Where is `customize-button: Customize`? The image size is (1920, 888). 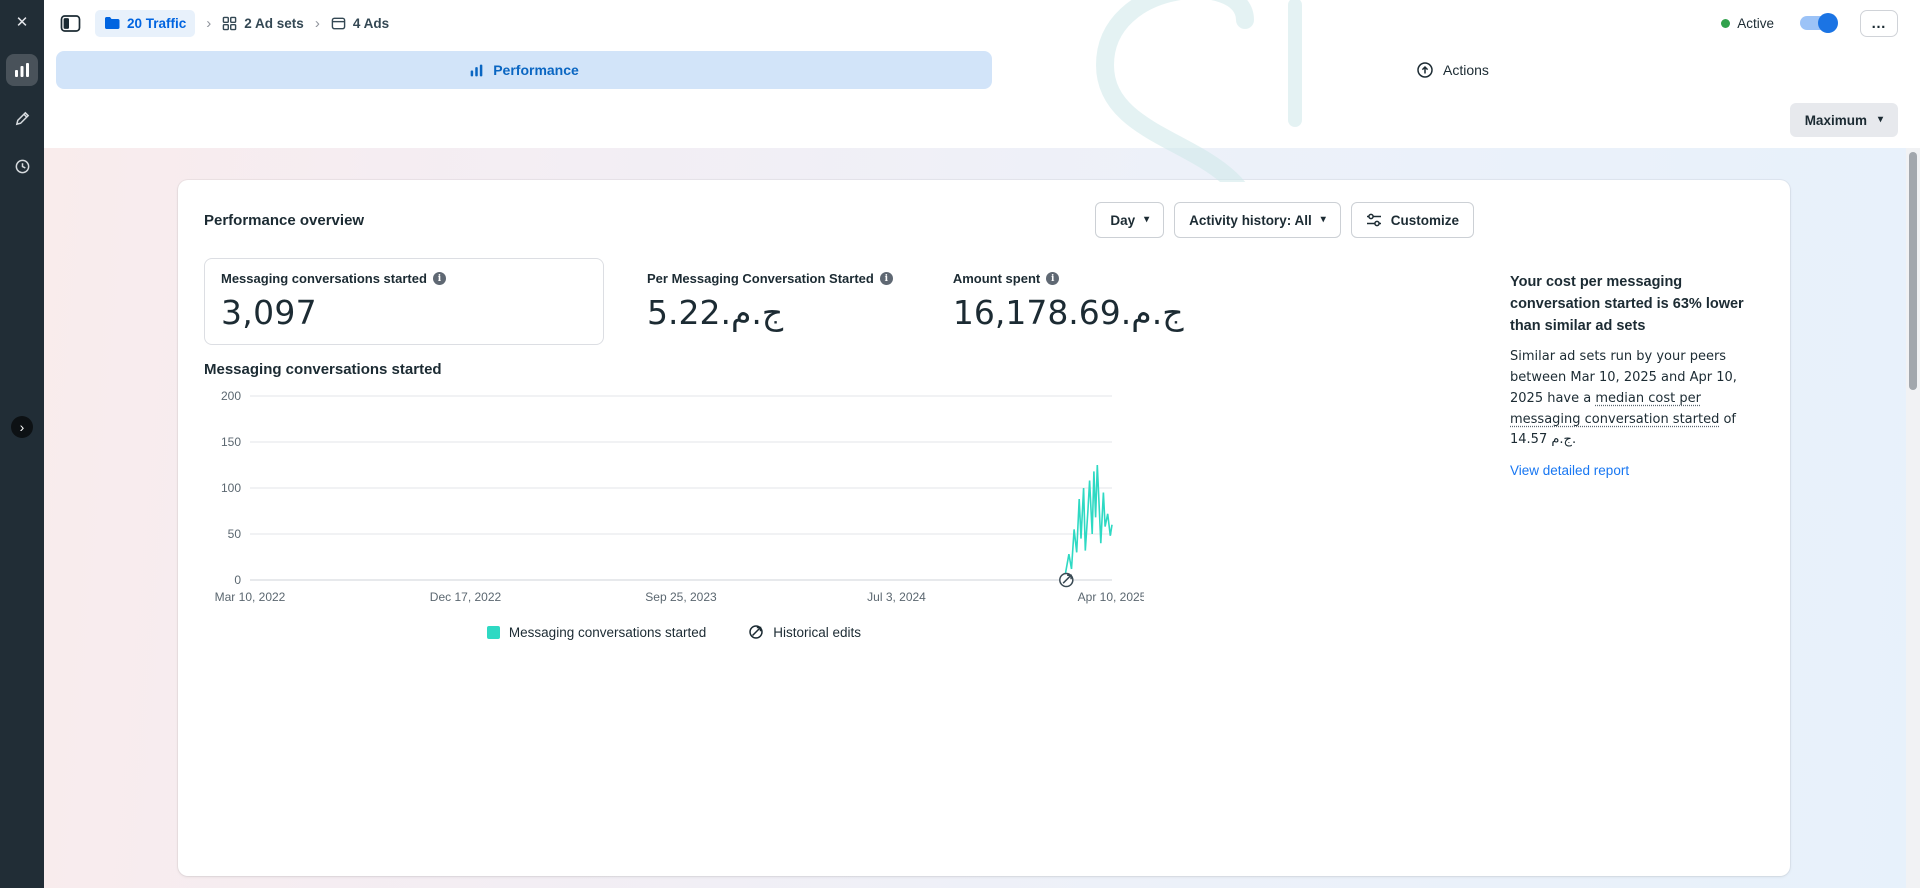
customize-button: Customize is located at coordinates (1412, 220).